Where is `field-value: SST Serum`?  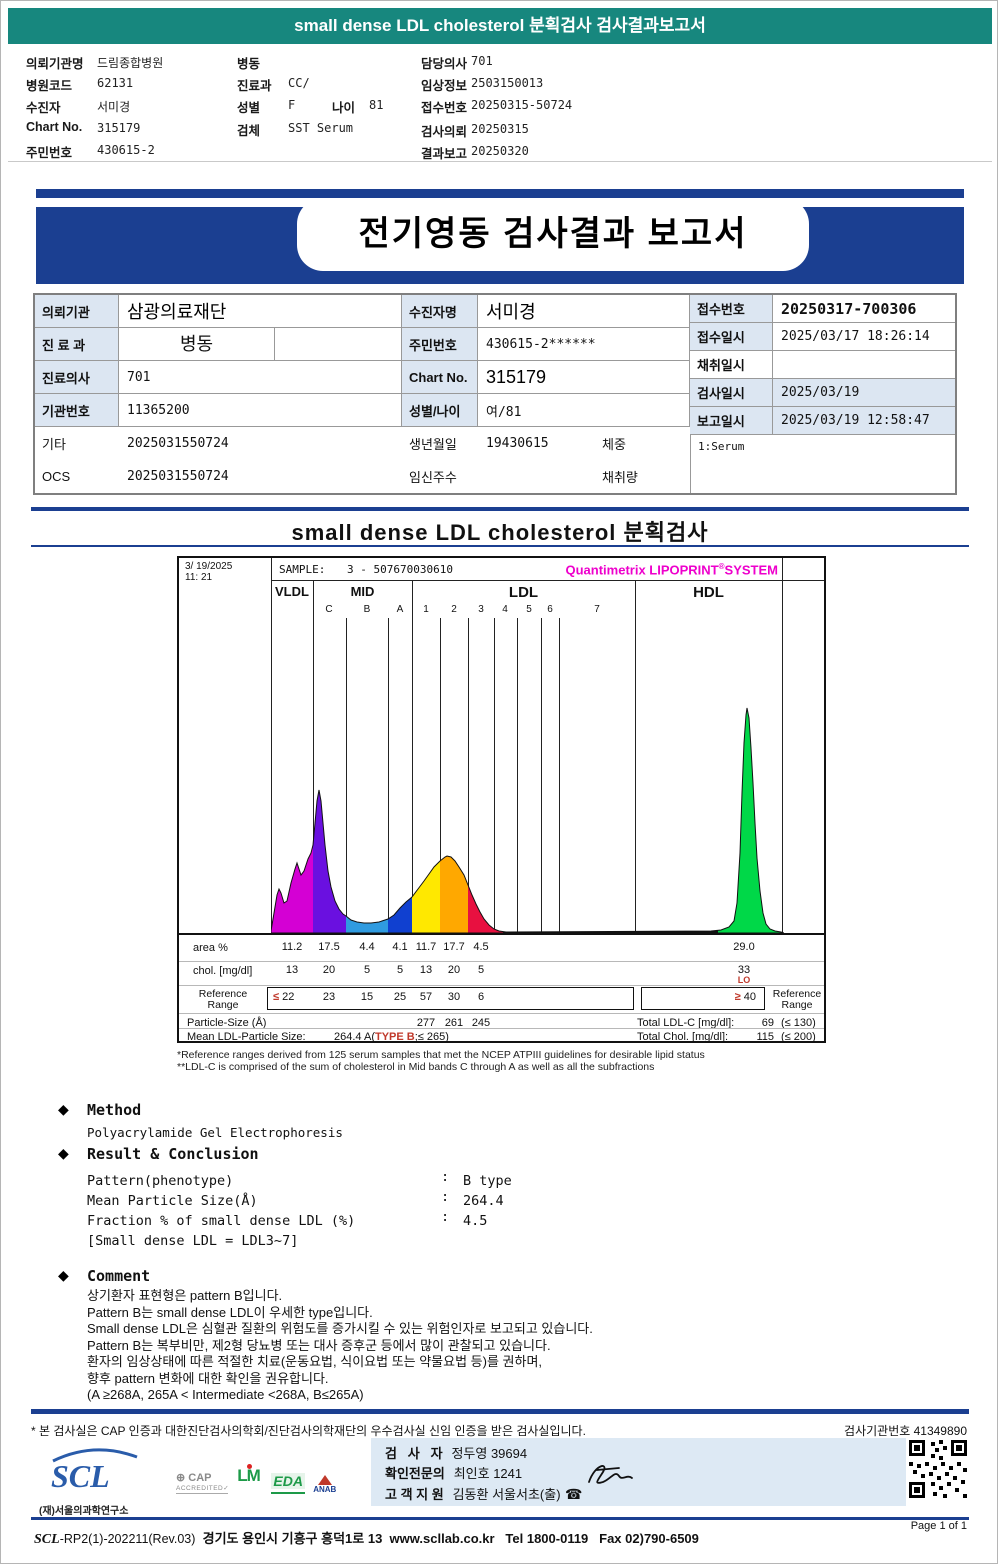
field-value: SST Serum is located at coordinates (321, 128).